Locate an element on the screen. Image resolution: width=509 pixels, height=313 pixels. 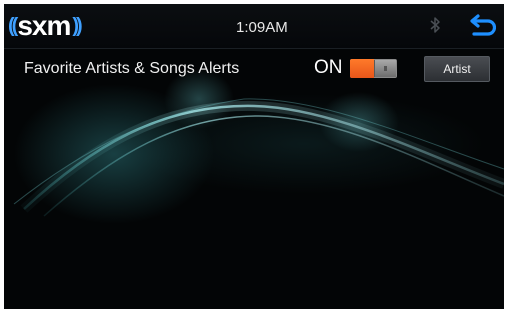
bluetooth-icon is located at coordinates (435, 25).